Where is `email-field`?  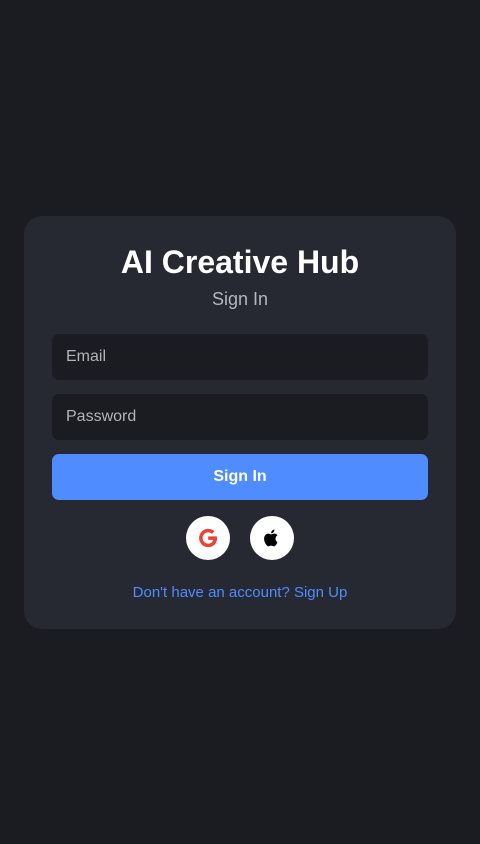 email-field is located at coordinates (240, 357).